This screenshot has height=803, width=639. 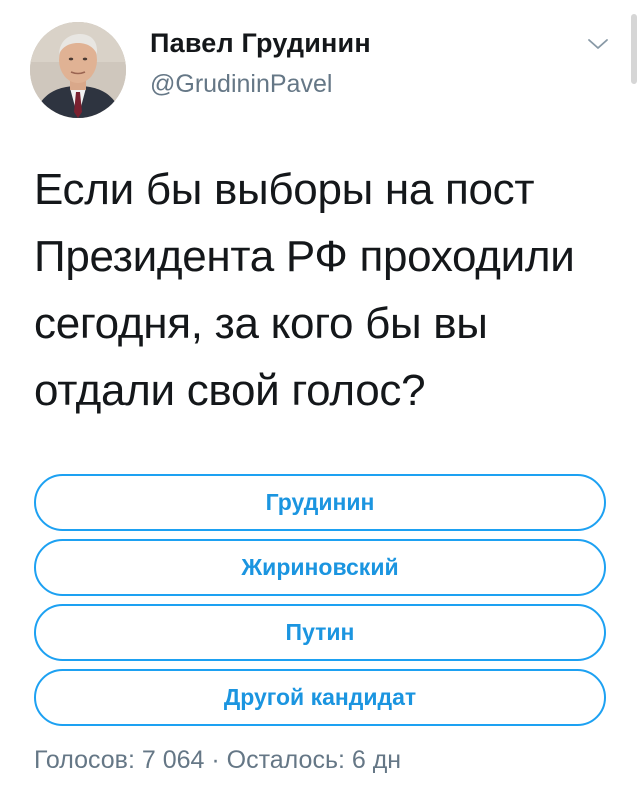 I want to click on profile-photo, so click(x=78, y=70).